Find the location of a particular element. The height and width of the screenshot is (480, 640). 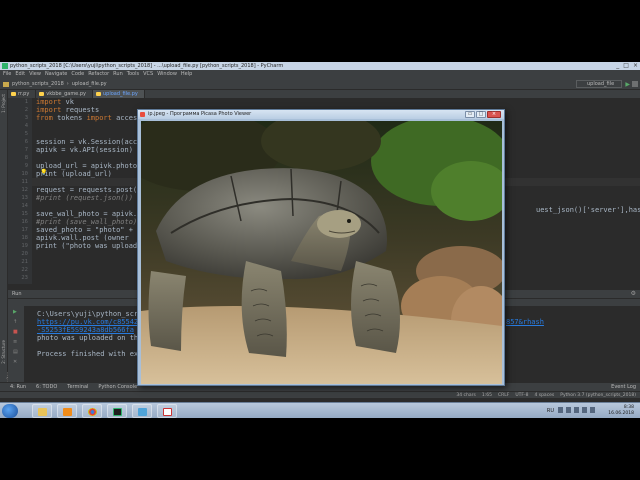

status-position: 1:65 is located at coordinates (487, 395).